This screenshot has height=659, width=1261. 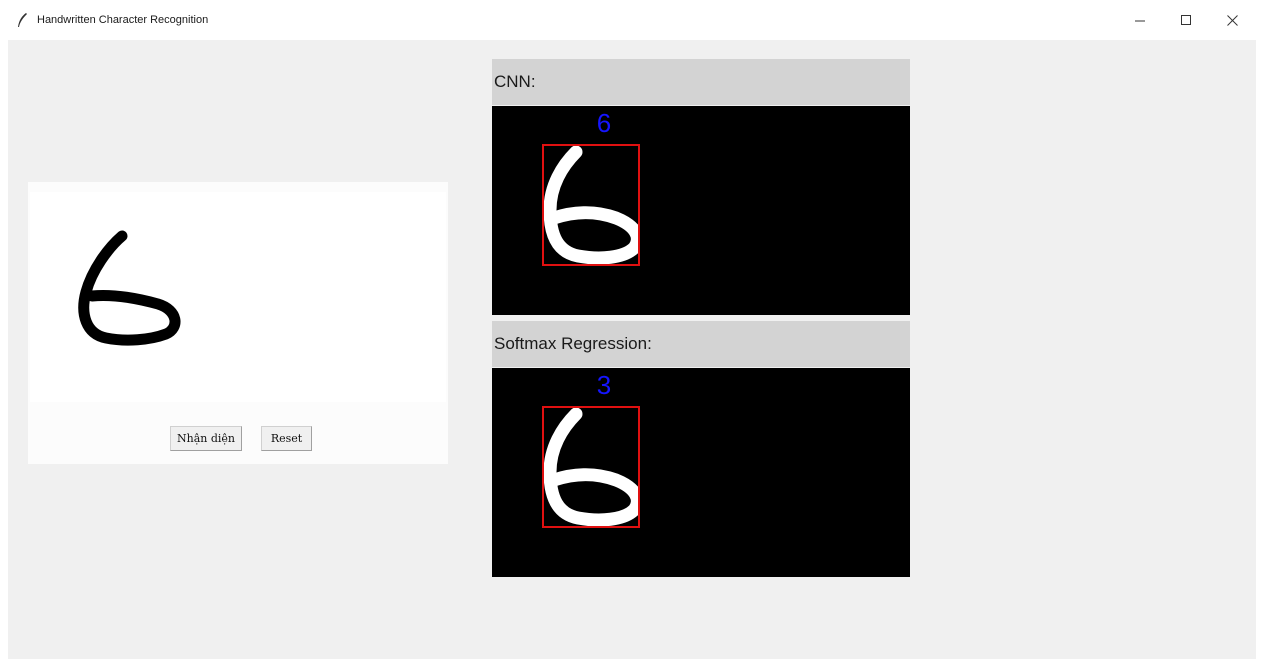 I want to click on maximize-button, so click(x=1186, y=20).